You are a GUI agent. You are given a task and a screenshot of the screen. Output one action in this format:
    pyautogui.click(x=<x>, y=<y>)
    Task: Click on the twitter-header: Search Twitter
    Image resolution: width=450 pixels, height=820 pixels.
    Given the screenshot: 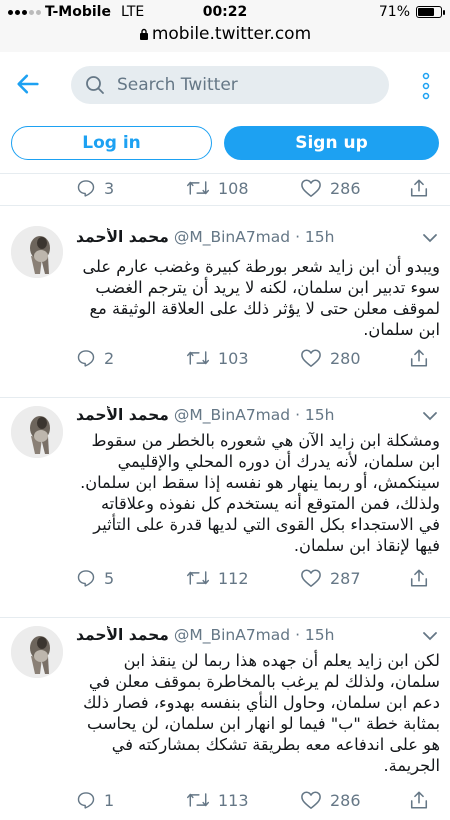 What is the action you would take?
    pyautogui.click(x=225, y=84)
    